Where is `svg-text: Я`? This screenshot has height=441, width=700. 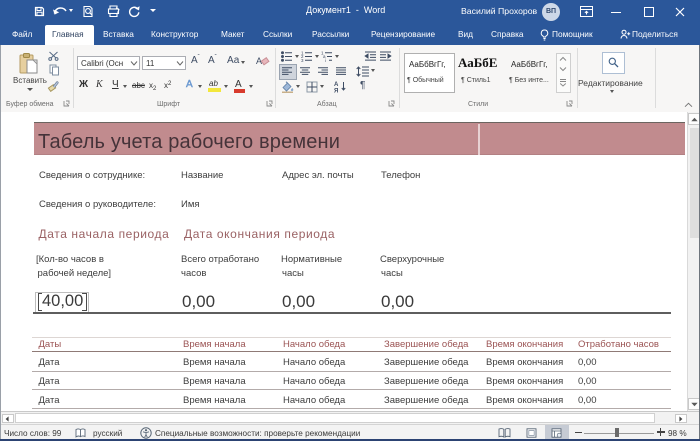
svg-text: Я is located at coordinates (336, 91).